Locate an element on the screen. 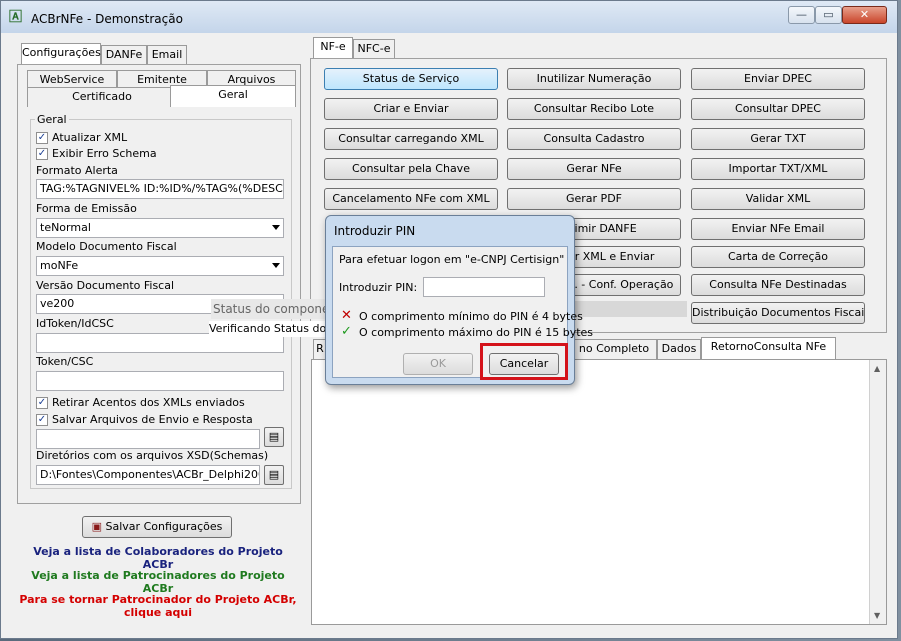 The height and width of the screenshot is (641, 901). cancel-highlight-box is located at coordinates (524, 361).